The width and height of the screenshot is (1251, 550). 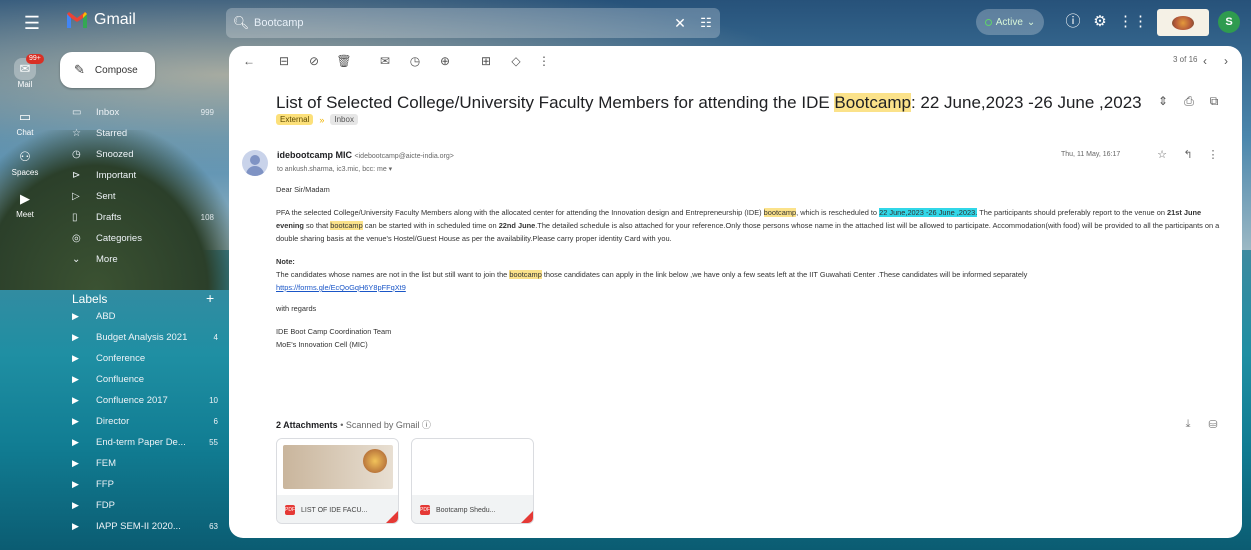 What do you see at coordinates (25, 298) in the screenshot?
I see `app-rail: ✉ 99+ Mail ▭ Chat ⚇ Spaces ▶ Meet` at bounding box center [25, 298].